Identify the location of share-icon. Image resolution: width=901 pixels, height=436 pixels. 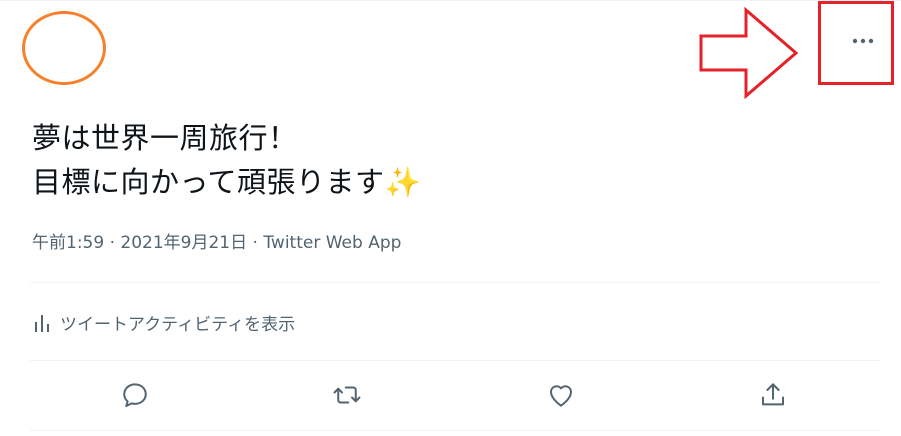
(773, 394).